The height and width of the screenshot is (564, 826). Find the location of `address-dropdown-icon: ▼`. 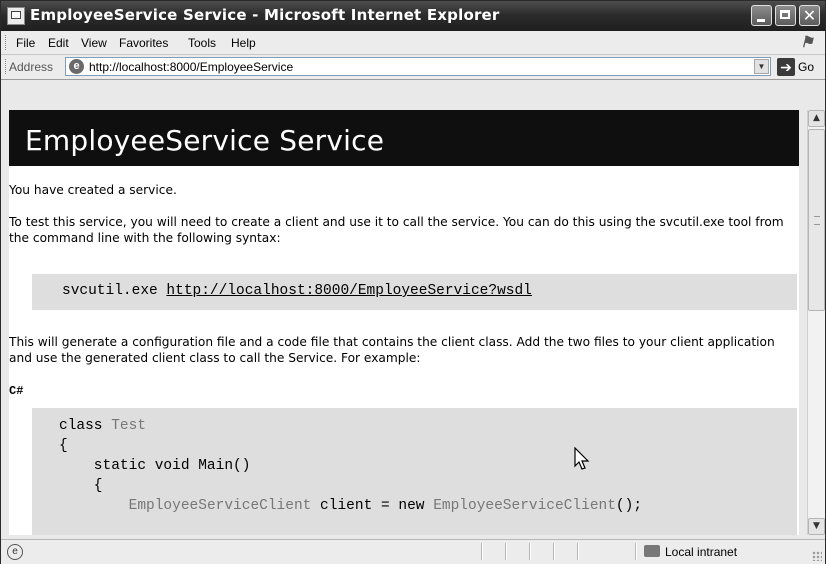

address-dropdown-icon: ▼ is located at coordinates (761, 66).